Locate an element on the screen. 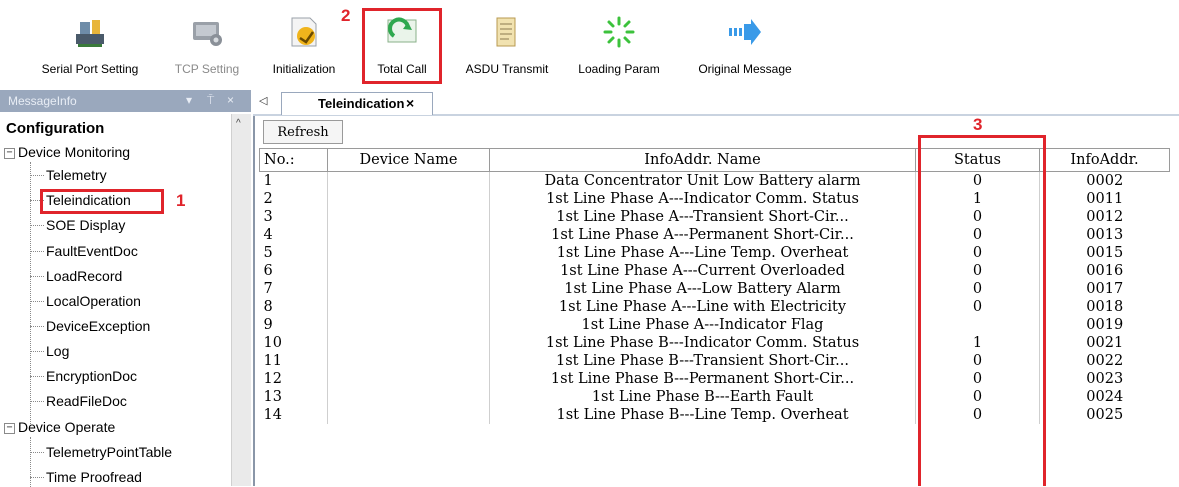 This screenshot has height=487, width=1179. row-infoaddr-name: Data Concentrator Unit Low Battery alarm is located at coordinates (702, 180).